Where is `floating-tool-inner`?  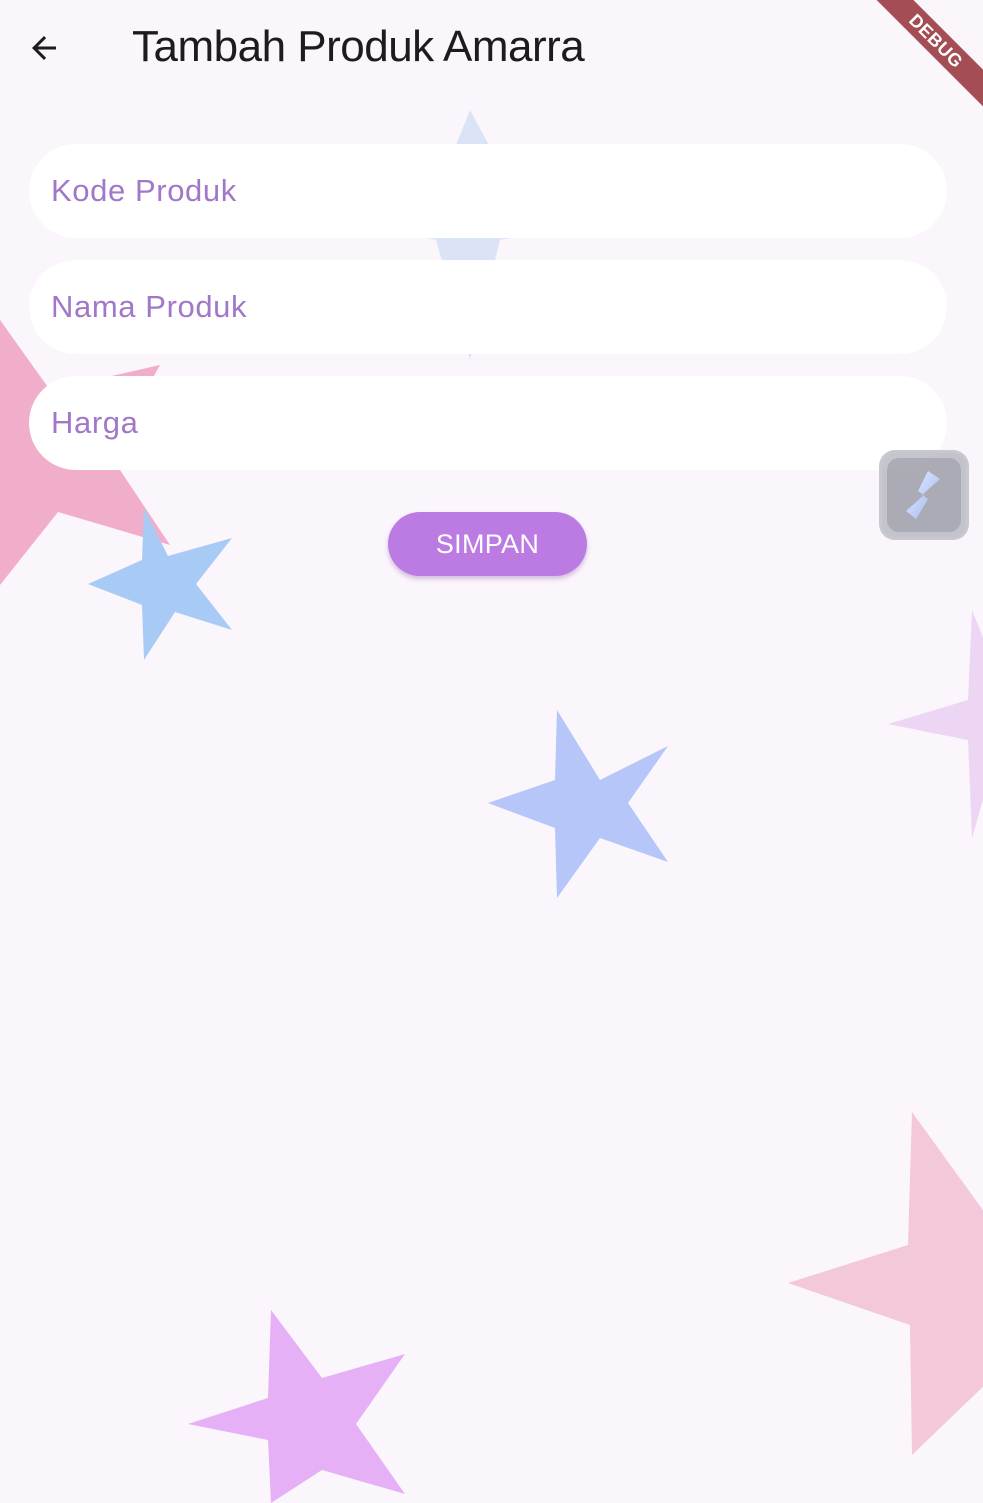 floating-tool-inner is located at coordinates (924, 495).